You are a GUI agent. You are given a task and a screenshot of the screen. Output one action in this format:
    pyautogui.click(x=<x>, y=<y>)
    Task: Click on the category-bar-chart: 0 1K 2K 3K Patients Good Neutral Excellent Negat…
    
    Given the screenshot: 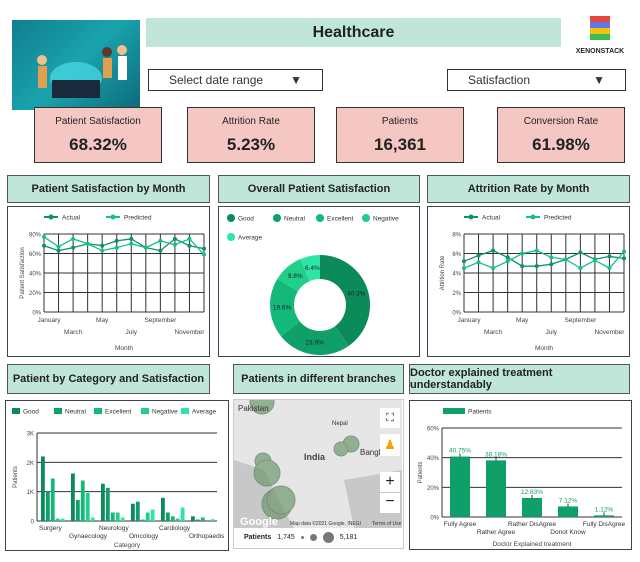 What is the action you would take?
    pyautogui.click(x=118, y=478)
    